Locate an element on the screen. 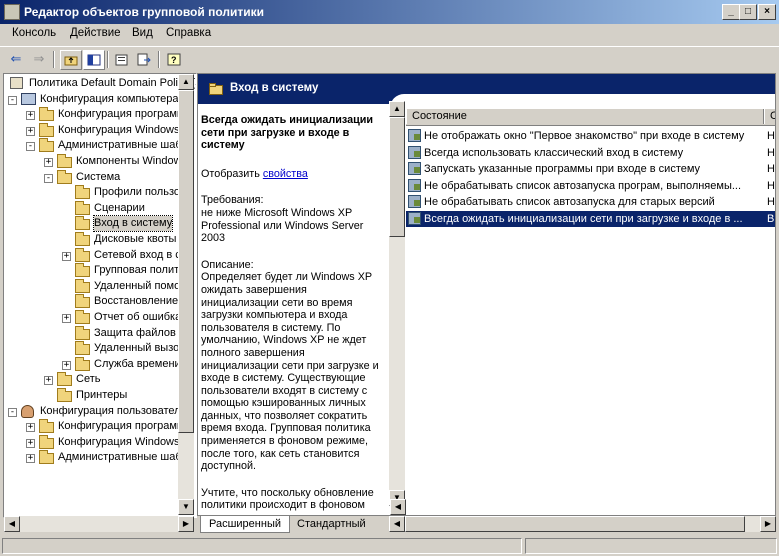  tree-item: + Административные шабло is located at coordinates (99, 457).